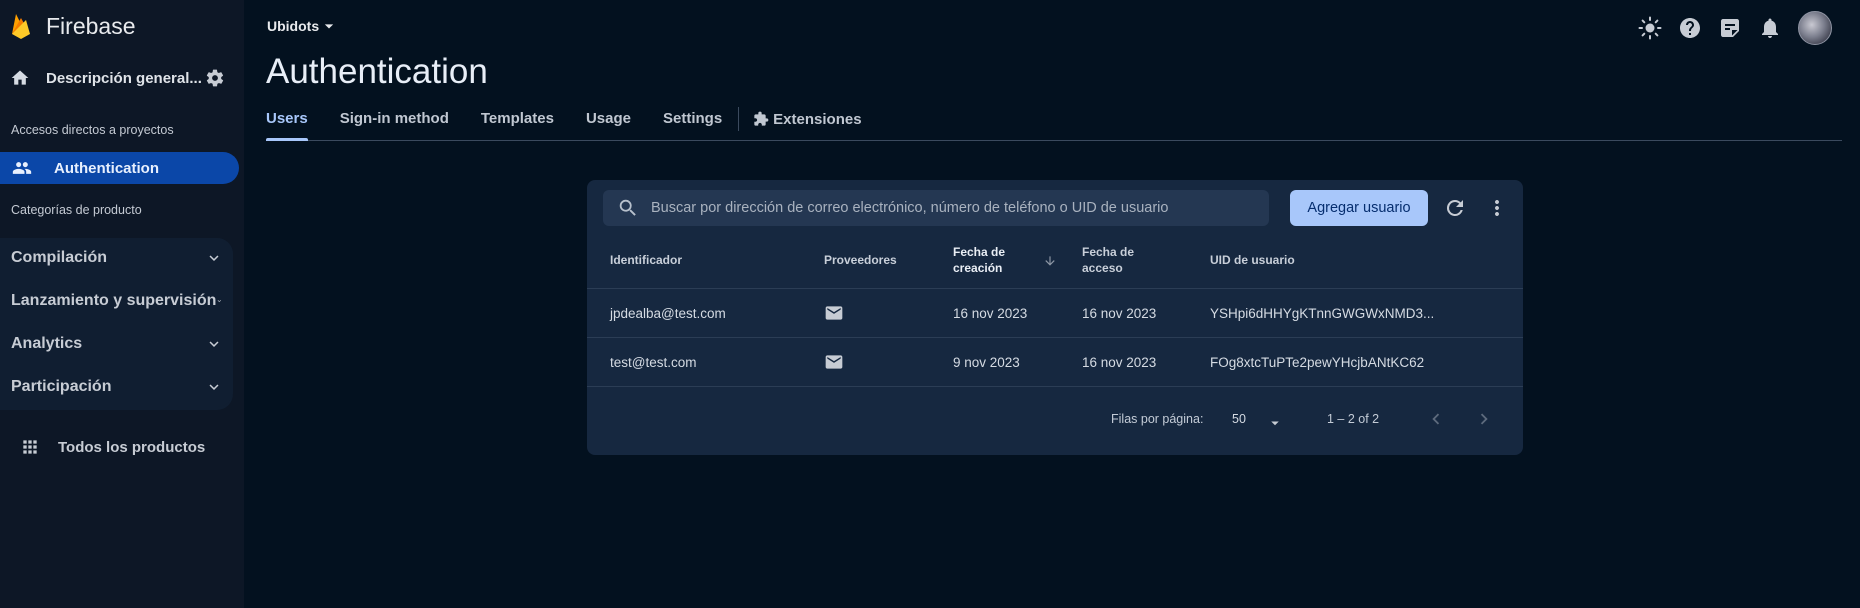 The height and width of the screenshot is (608, 1860). Describe the element at coordinates (106, 168) in the screenshot. I see `sidebar-item-authentication-label: Authentication` at that location.